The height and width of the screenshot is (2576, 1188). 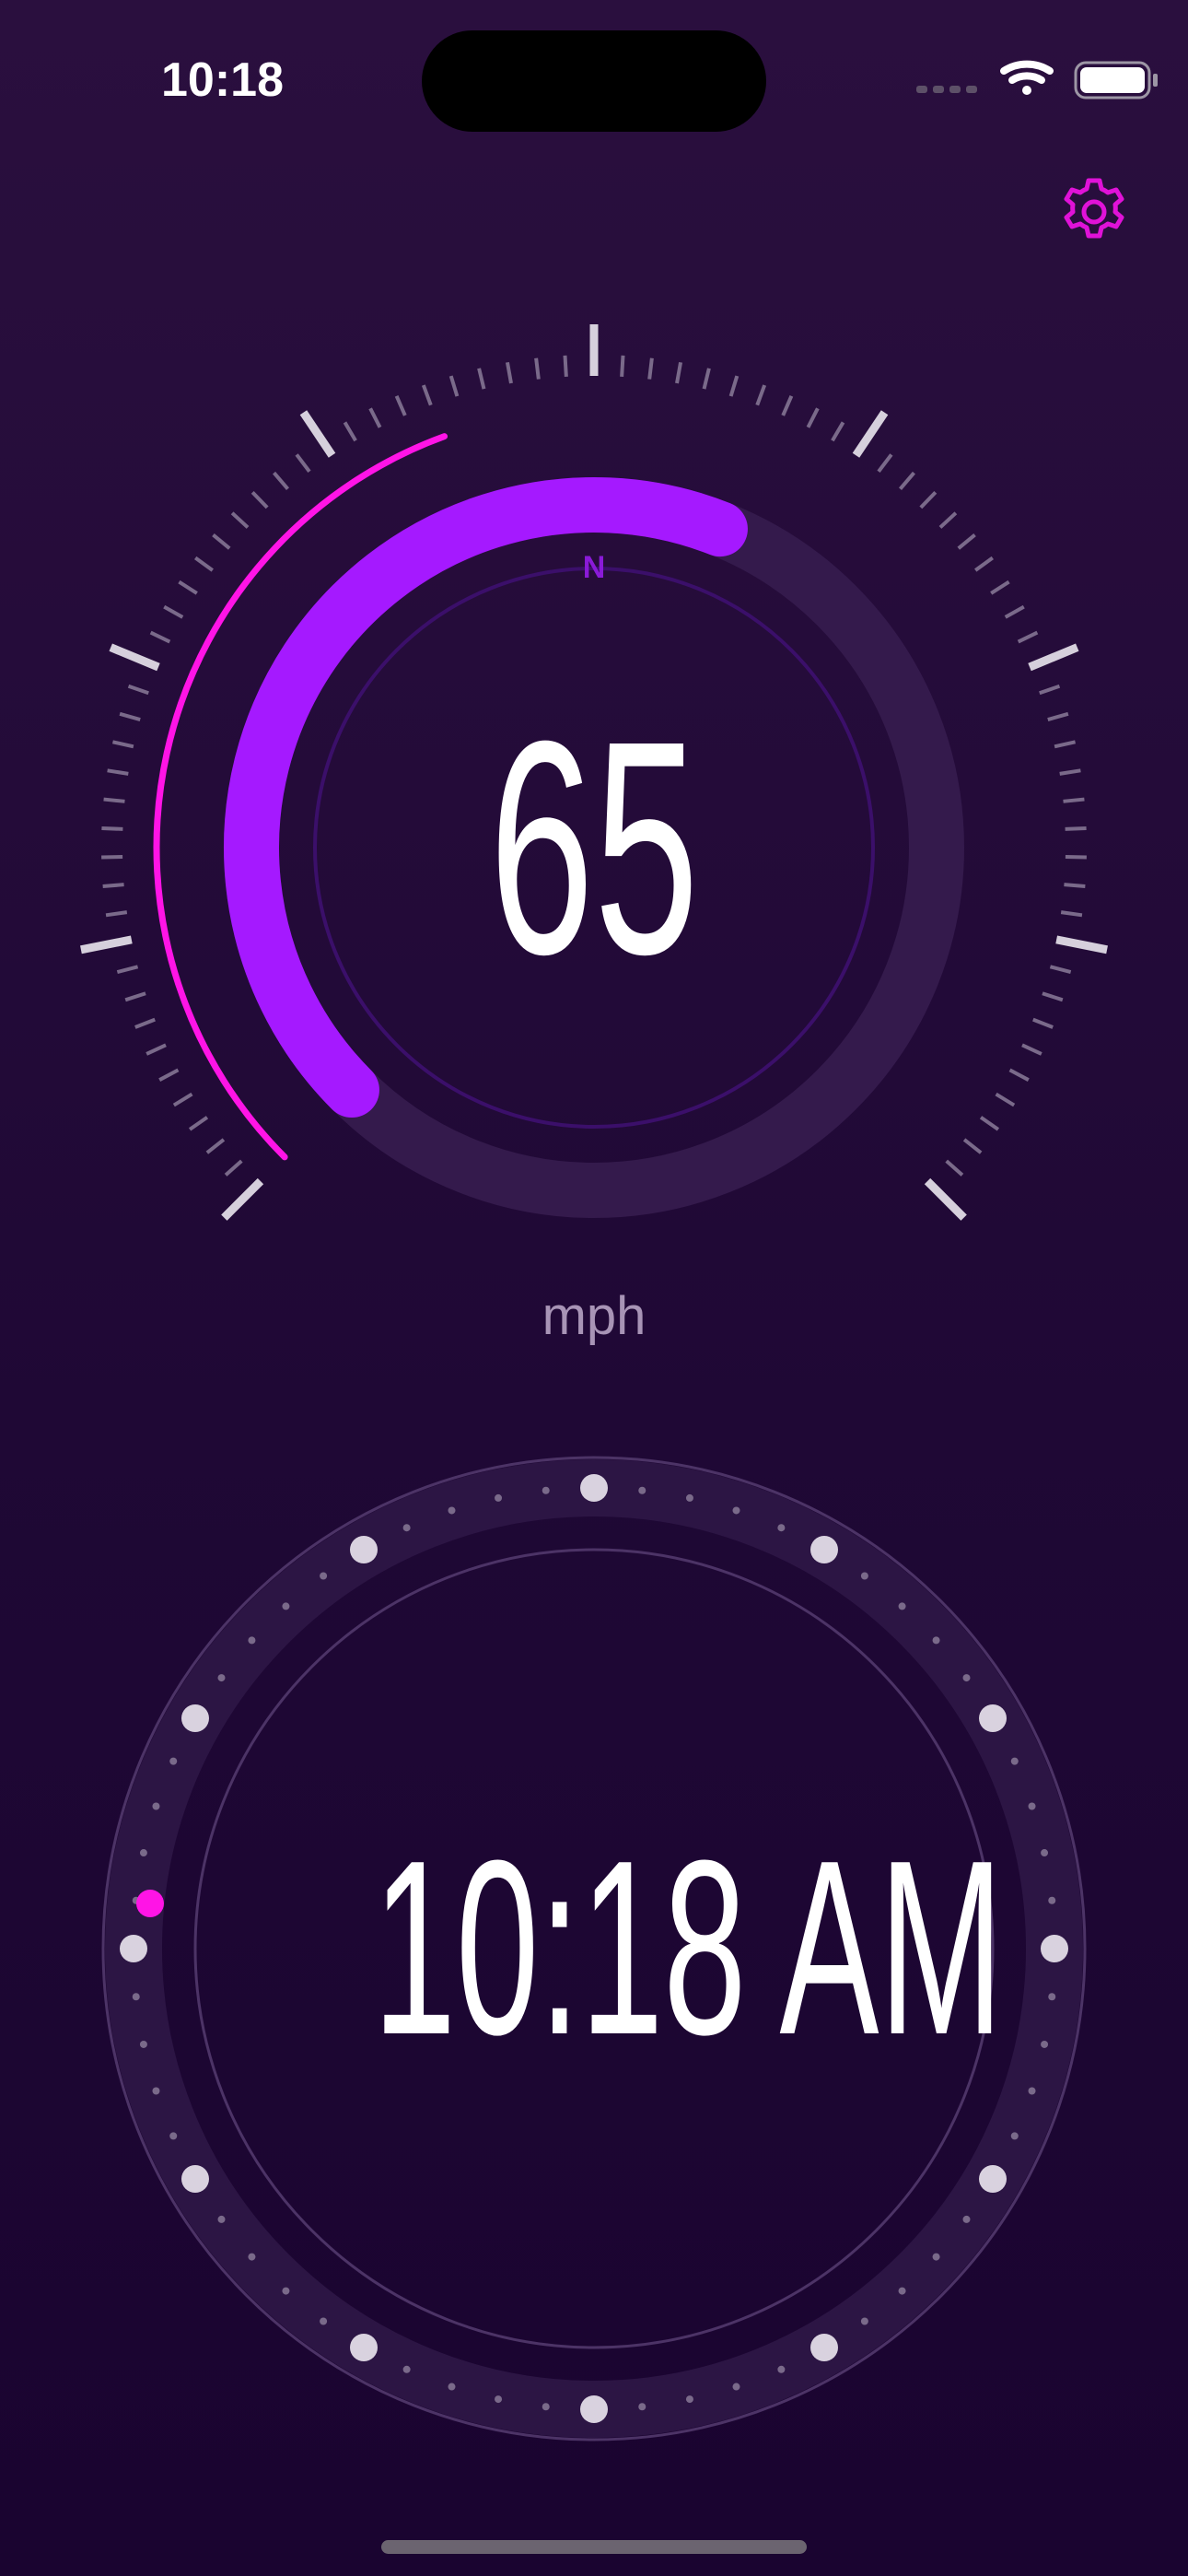 What do you see at coordinates (594, 847) in the screenshot?
I see `speed-value: 65` at bounding box center [594, 847].